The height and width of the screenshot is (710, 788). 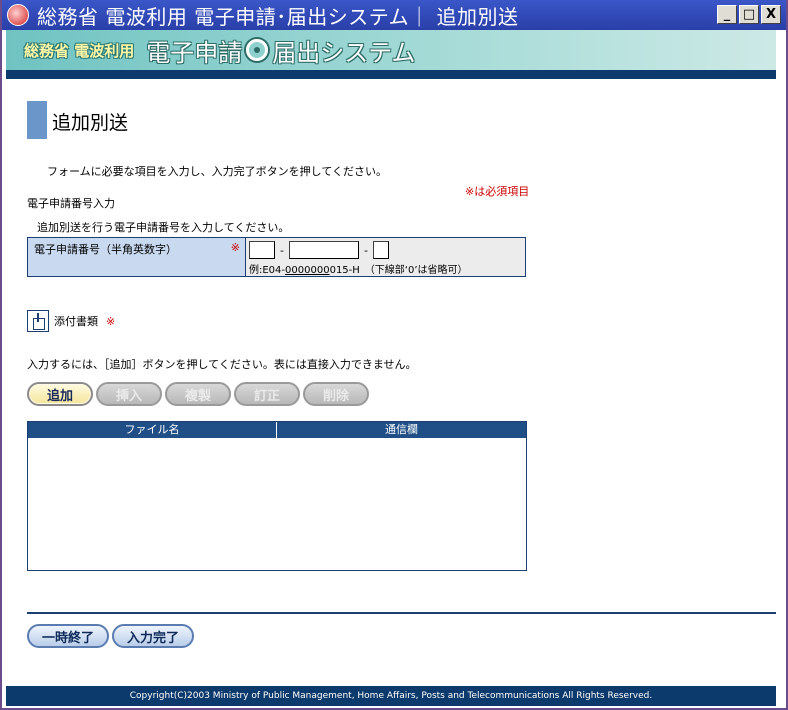 What do you see at coordinates (153, 636) in the screenshot?
I see `input-complete-button: 入力完了` at bounding box center [153, 636].